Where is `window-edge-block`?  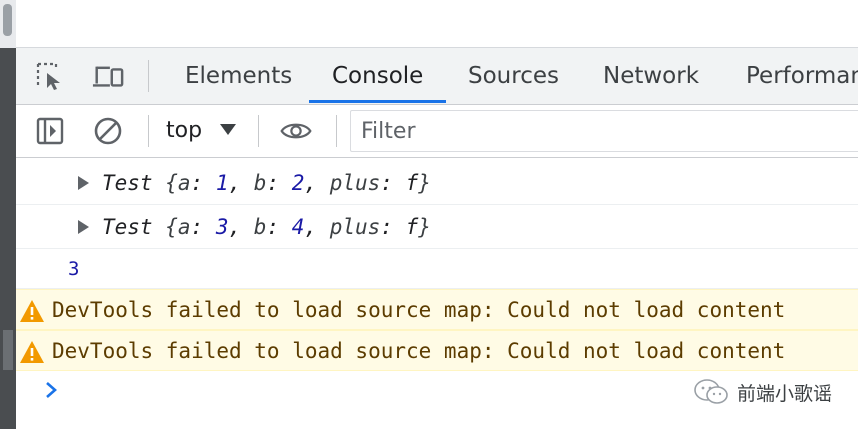 window-edge-block is located at coordinates (8, 350).